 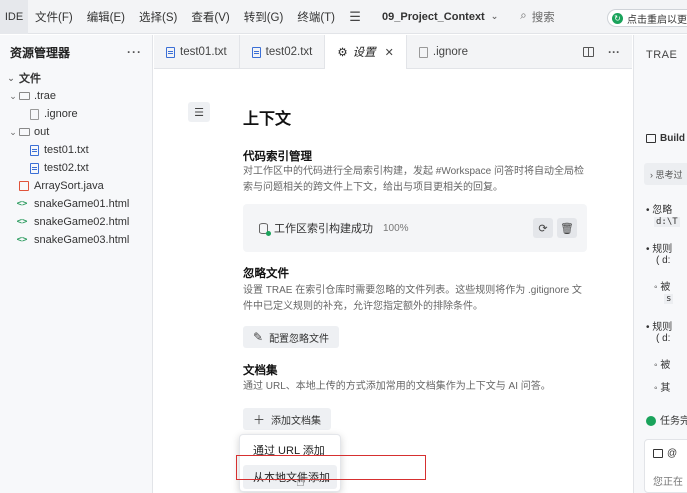 What do you see at coordinates (397, 386) in the screenshot?
I see `docs-section-desc: 通过 URL、本地上传的方式添加常用的文档集作为上下文与 AI 问答。` at bounding box center [397, 386].